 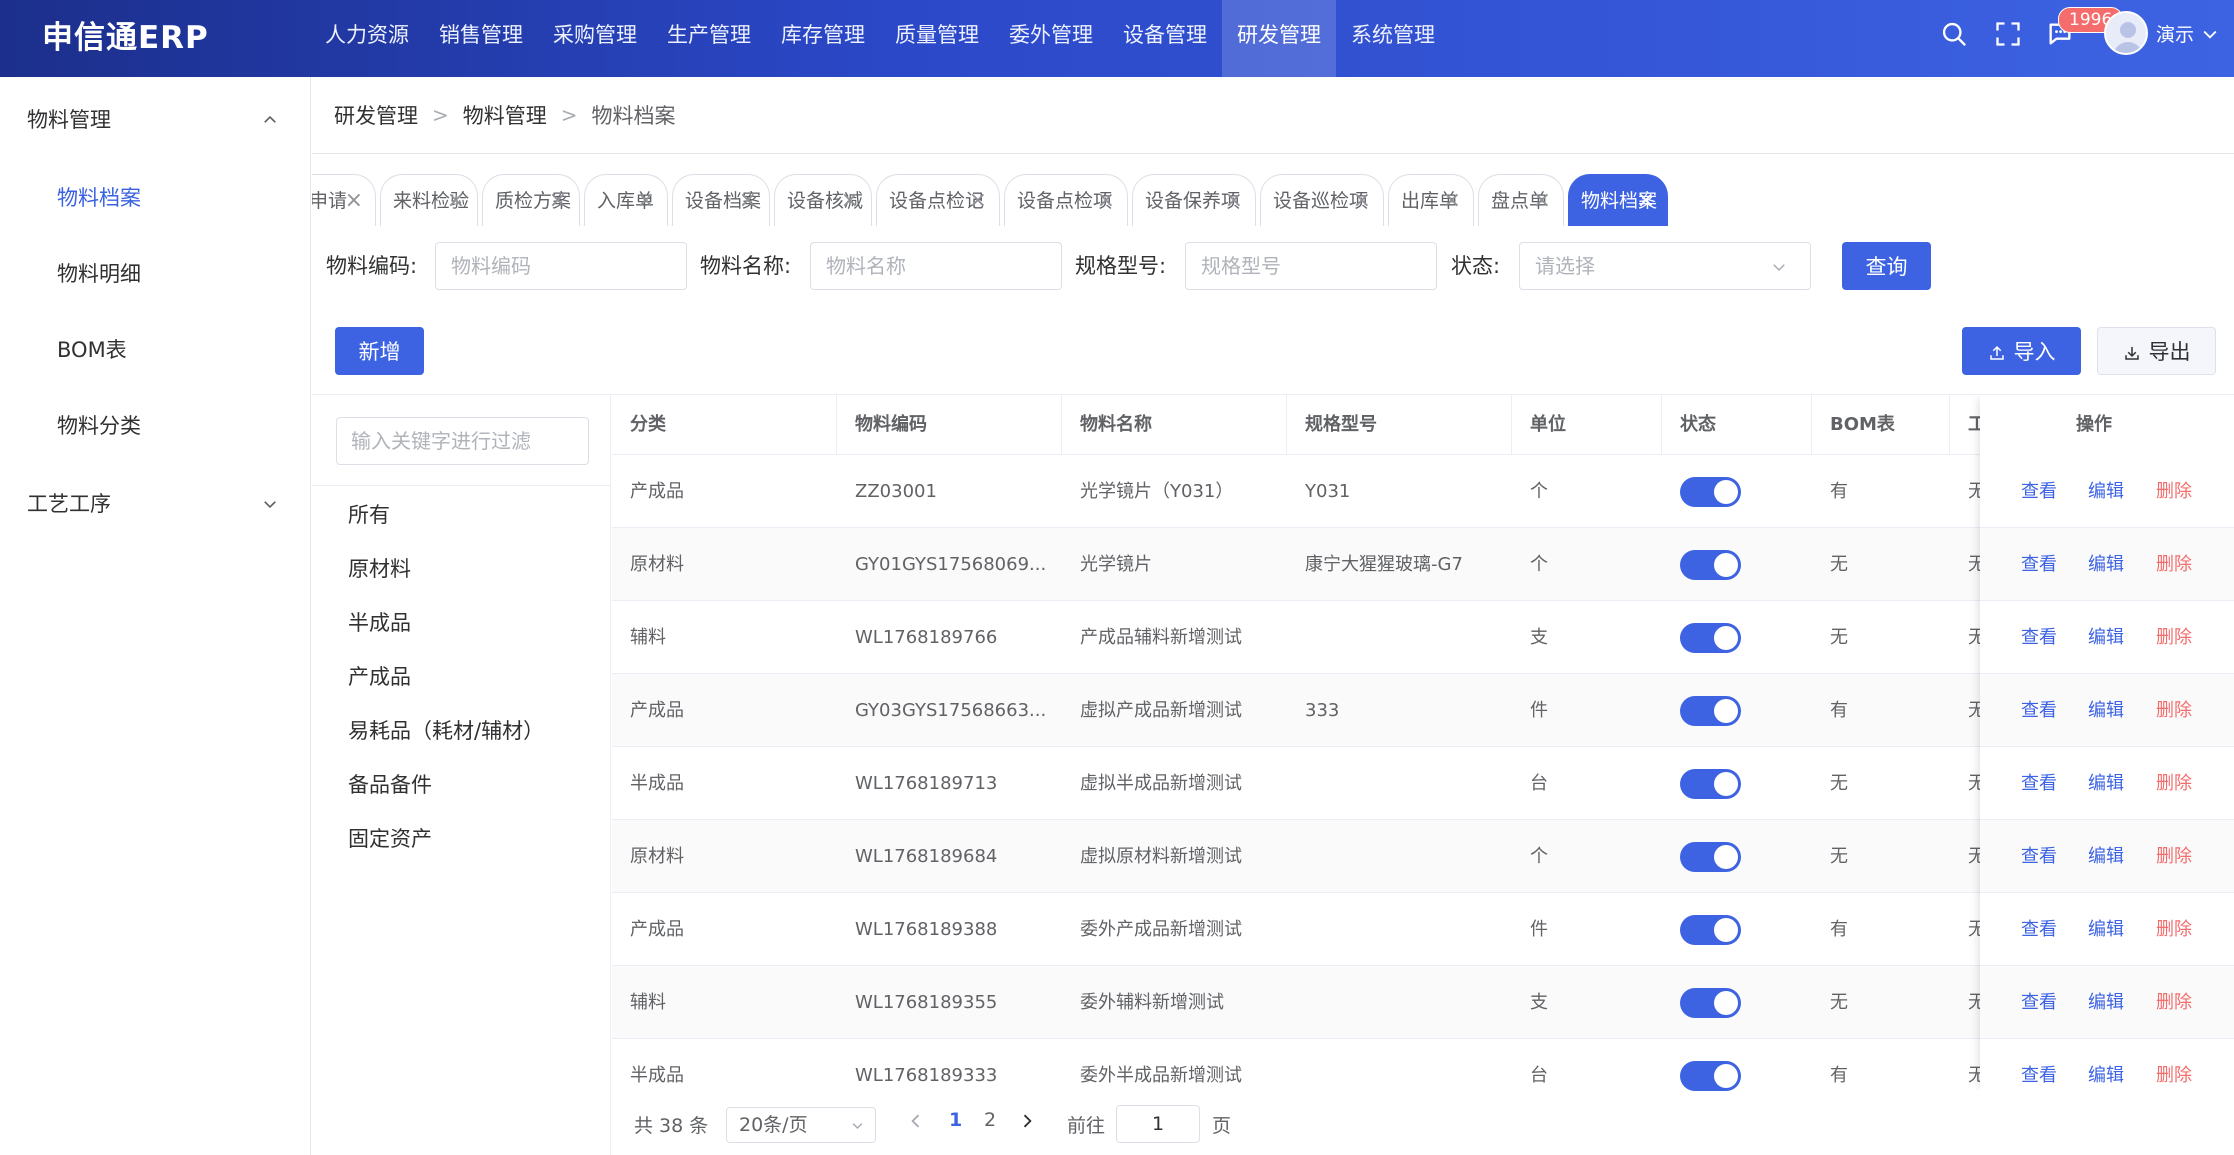 I want to click on tab-equipment-check-record: 设备点检记录×, so click(x=938, y=200).